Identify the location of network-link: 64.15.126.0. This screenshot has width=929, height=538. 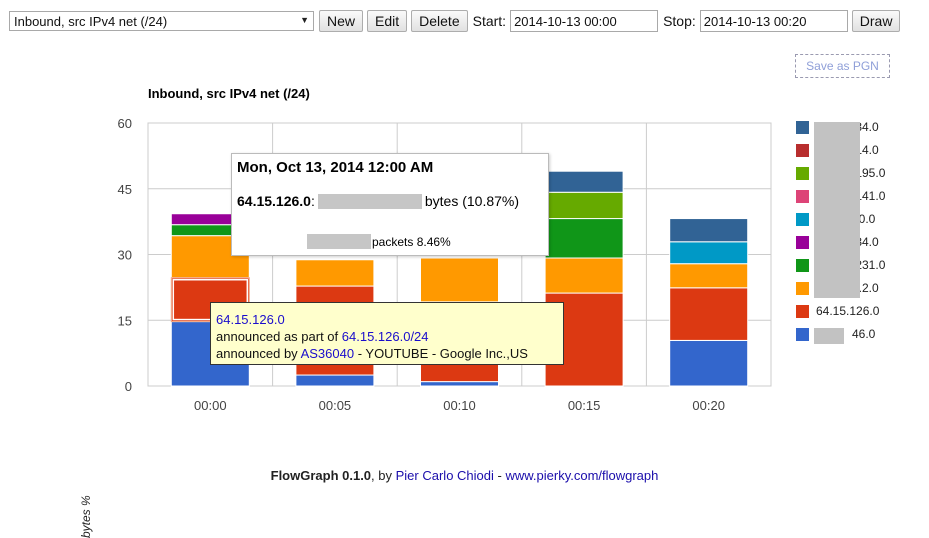
(250, 319).